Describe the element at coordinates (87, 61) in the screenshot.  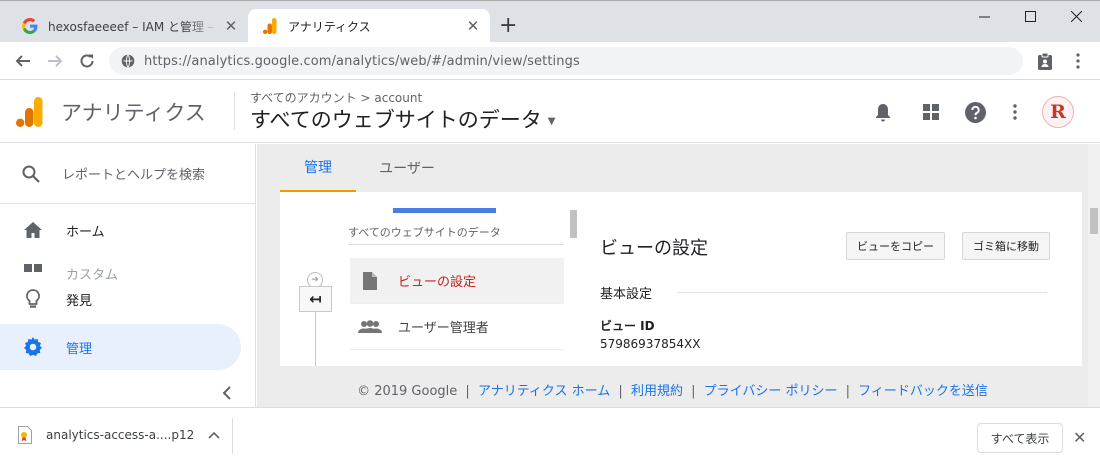
I see `reload-icon` at that location.